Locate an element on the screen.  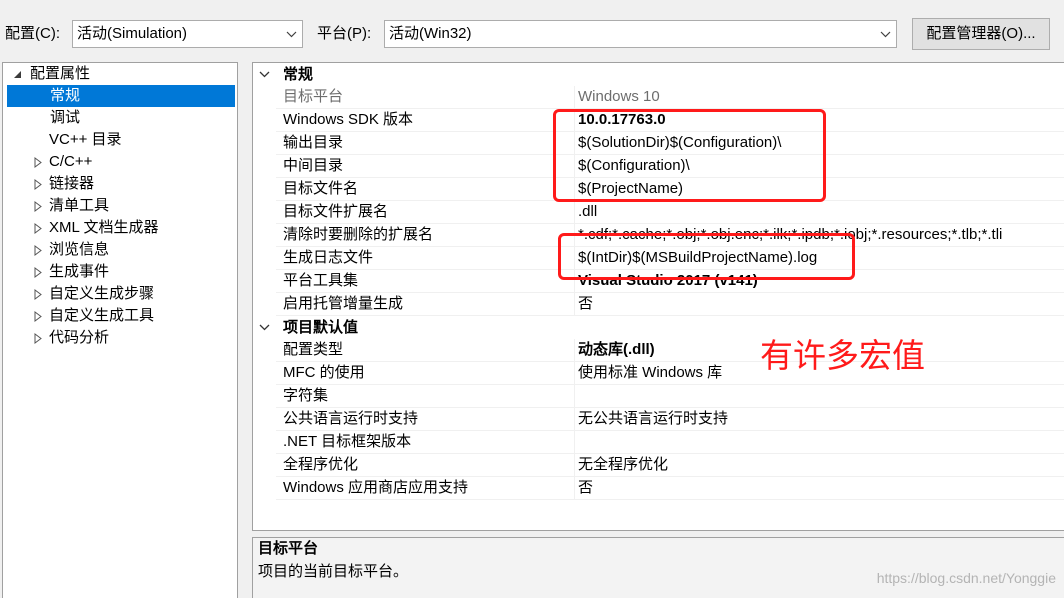
tree-item-label: 浏览信息 is located at coordinates (79, 249).